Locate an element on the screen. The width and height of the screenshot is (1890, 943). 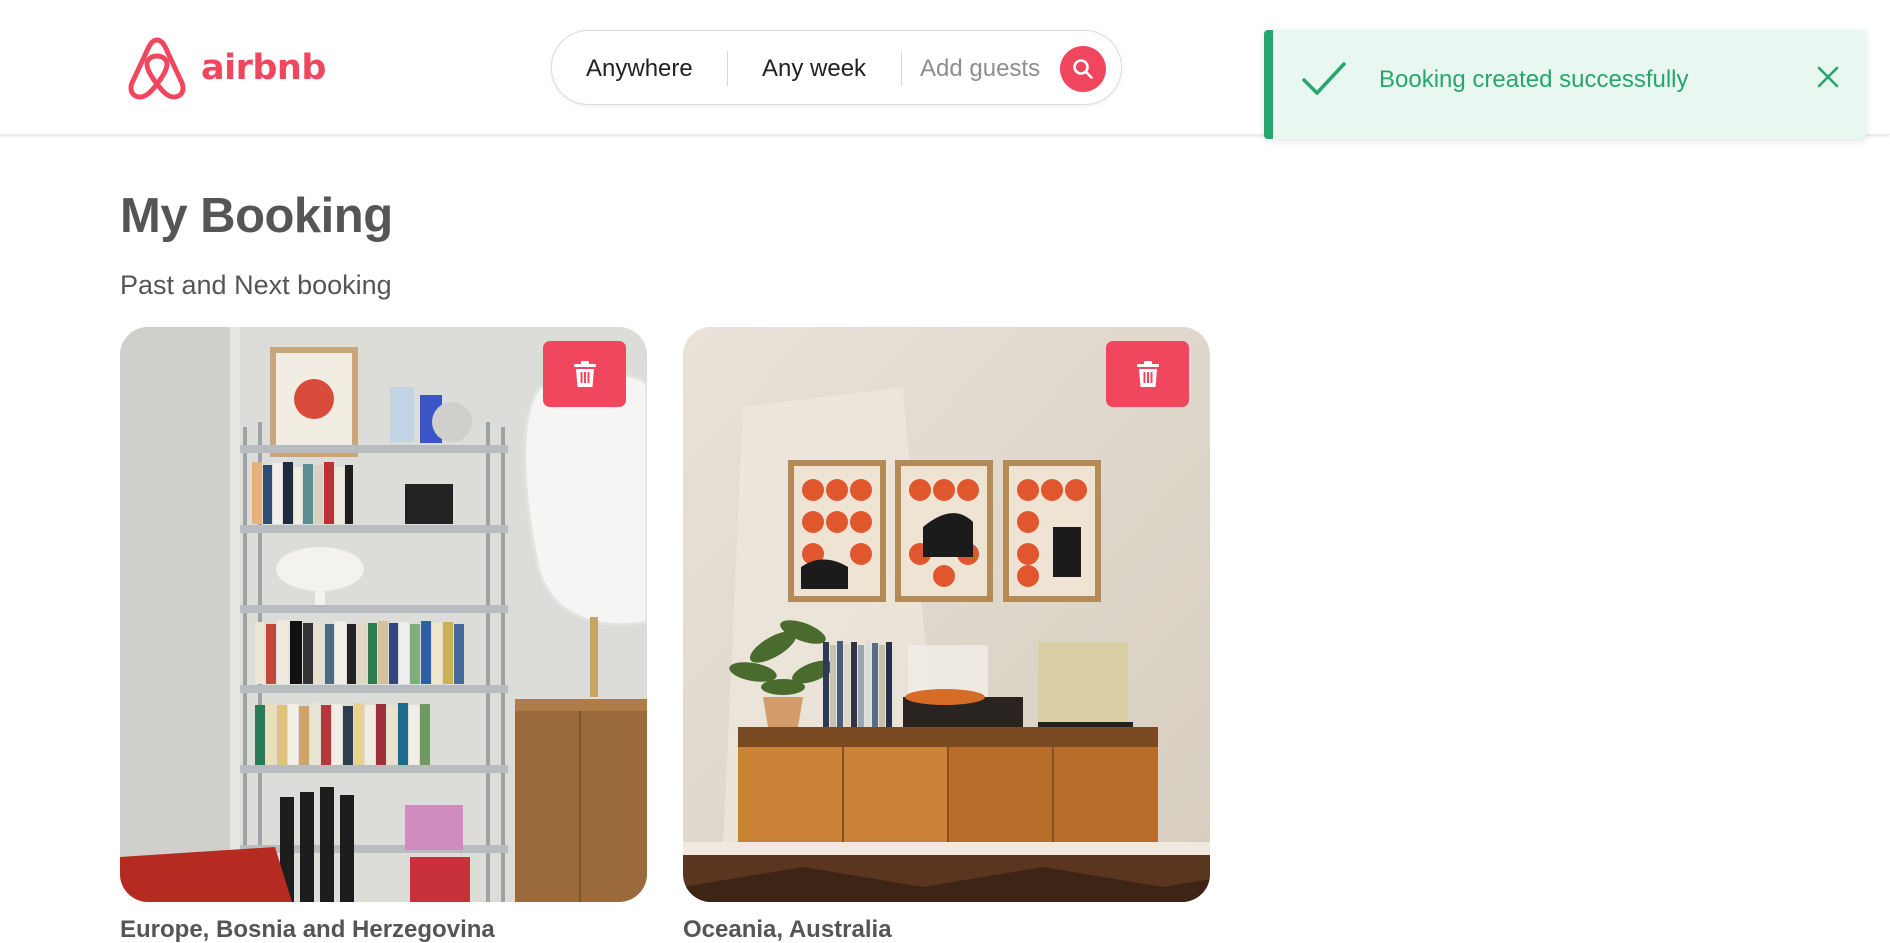
search-button is located at coordinates (1083, 69).